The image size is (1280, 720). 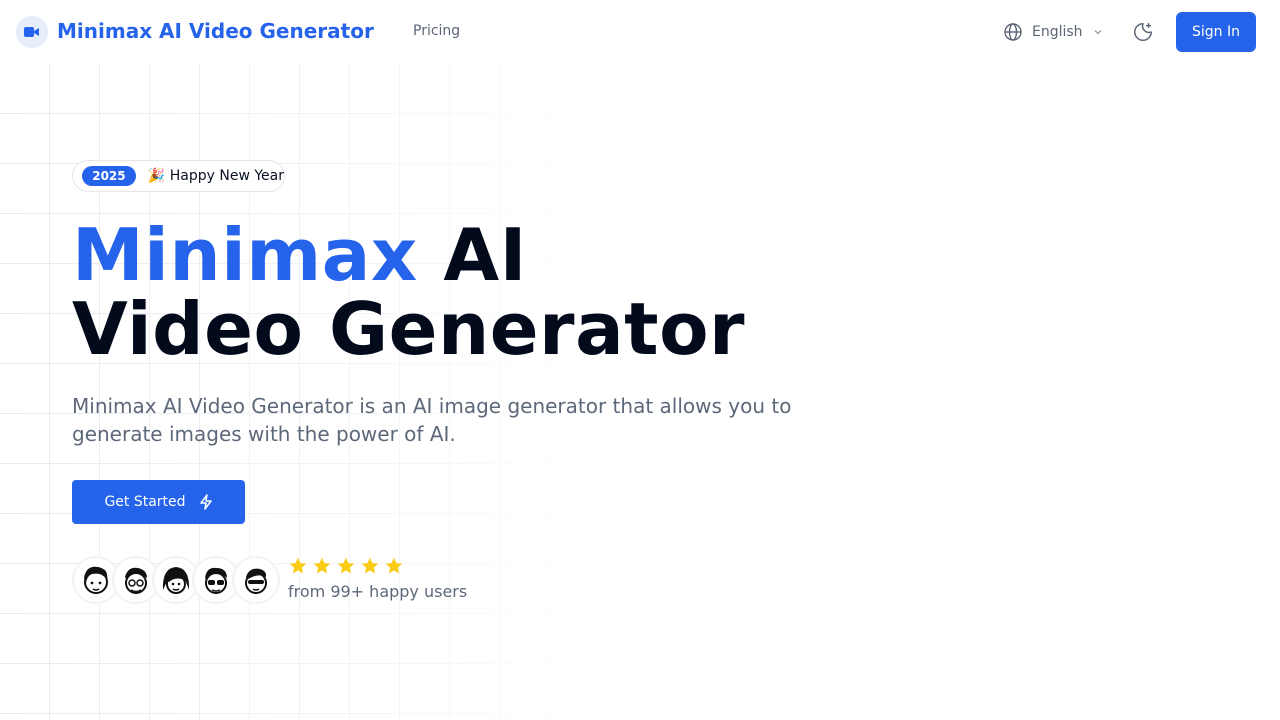 What do you see at coordinates (205, 502) in the screenshot?
I see `lightning-icon` at bounding box center [205, 502].